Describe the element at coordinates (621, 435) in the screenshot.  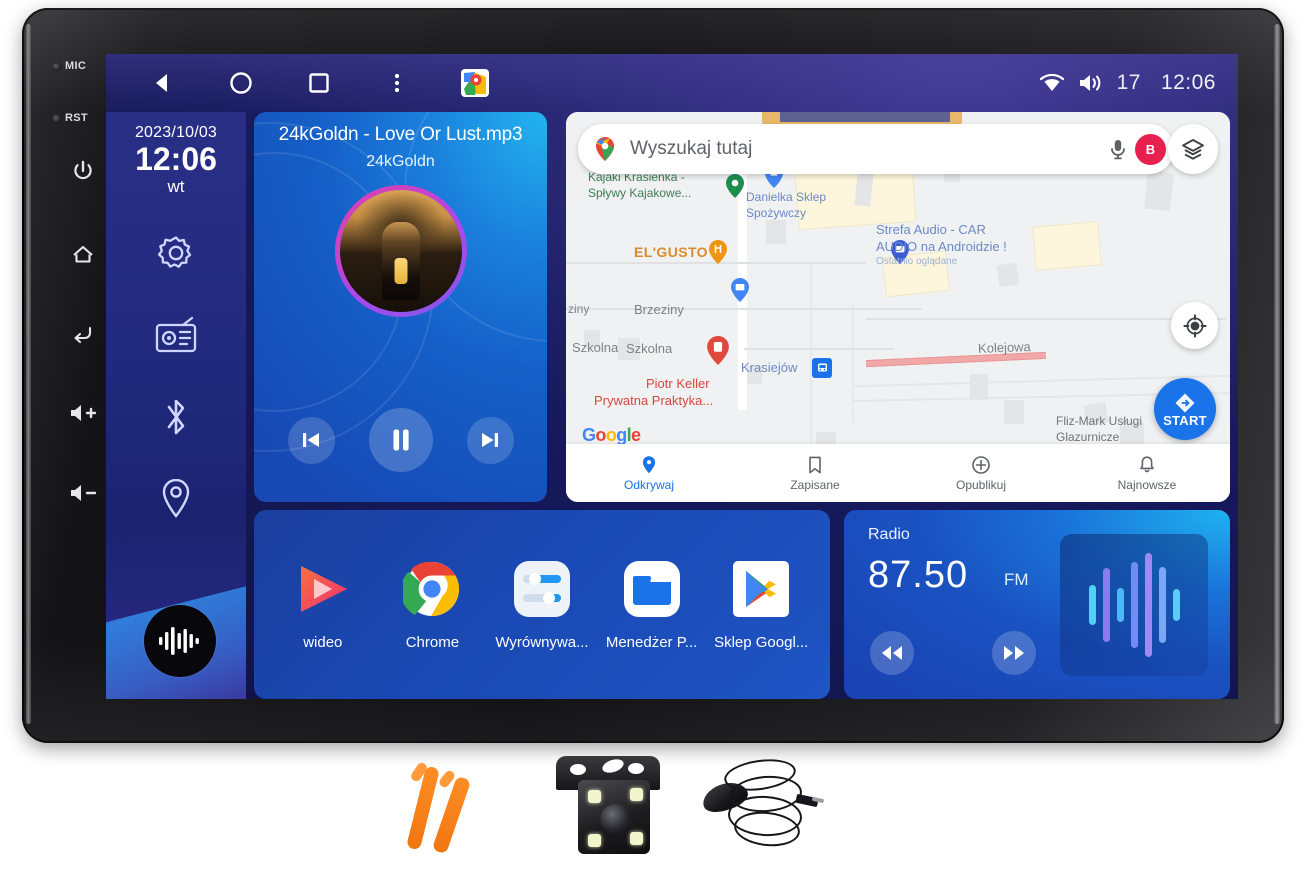
I see `google-logo-g2: g` at that location.